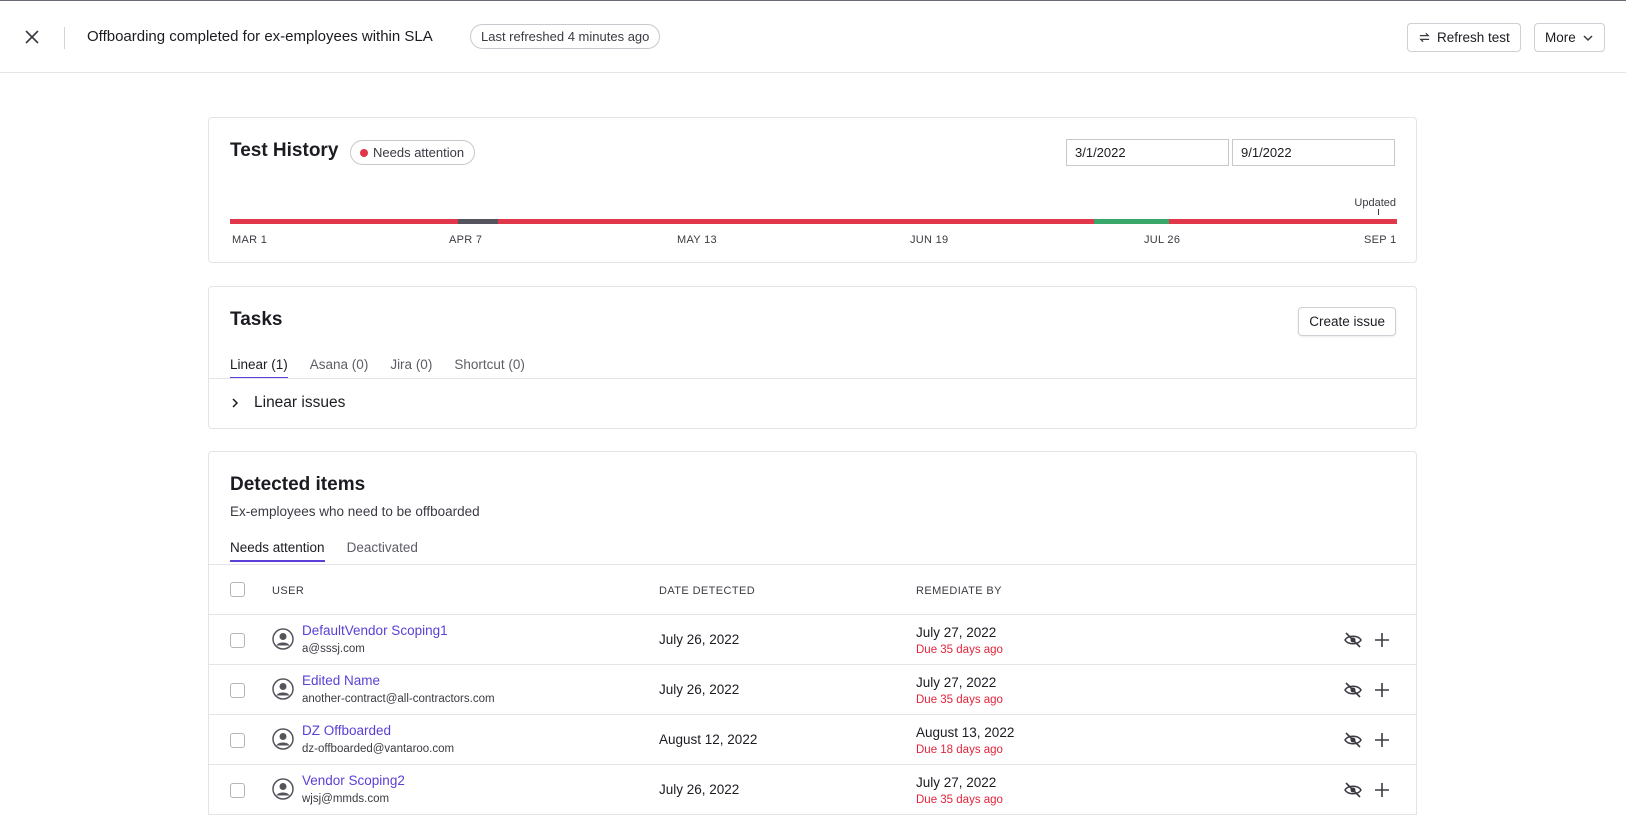 The image size is (1626, 815). I want to click on more-button: More, so click(1569, 37).